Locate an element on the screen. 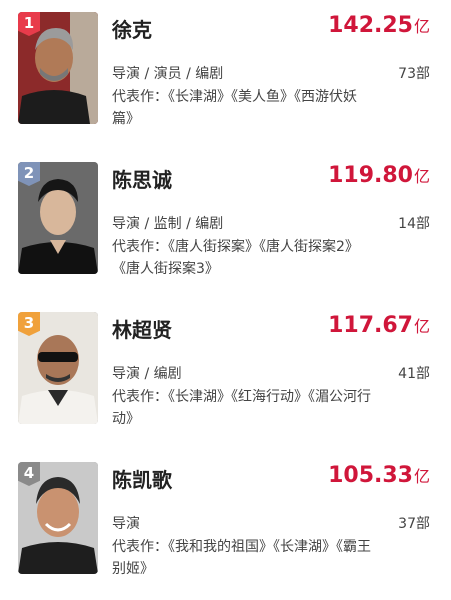 The width and height of the screenshot is (451, 600). director-roles: 导演 / 监制 / 编剧 is located at coordinates (168, 224).